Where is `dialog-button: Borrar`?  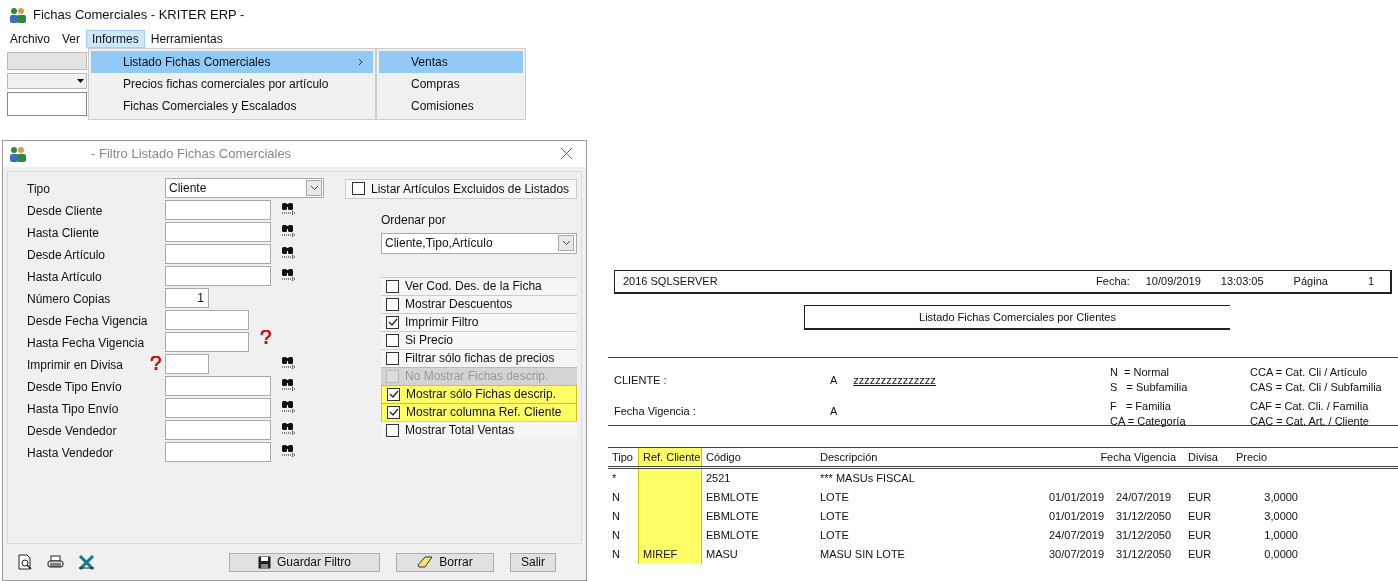
dialog-button: Borrar is located at coordinates (445, 562).